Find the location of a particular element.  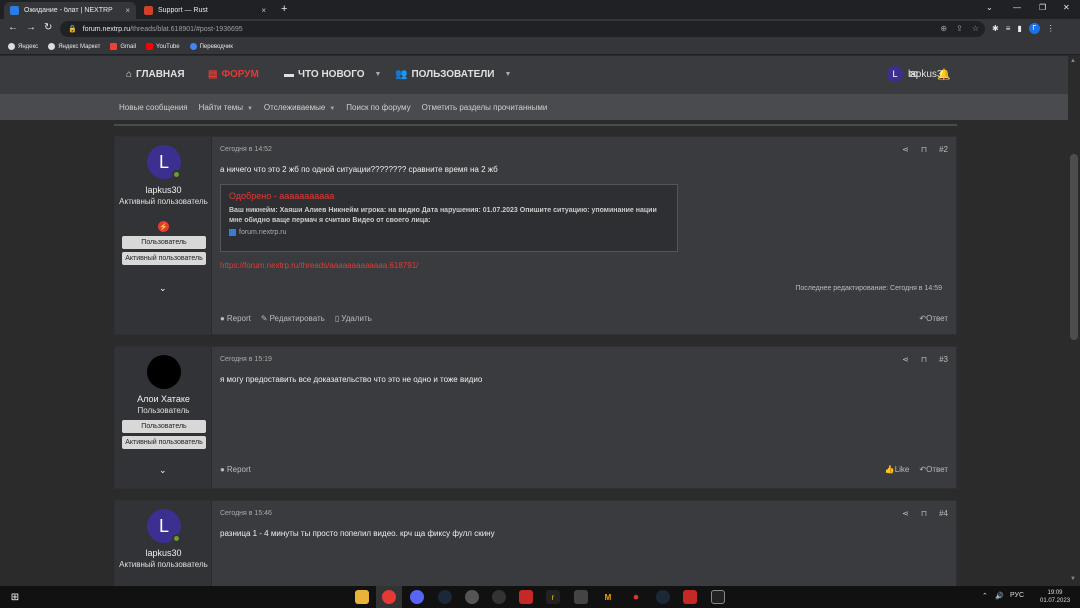

nav-whats-new: ▬ ЧТО НОВОГО ▼ is located at coordinates (332, 74).